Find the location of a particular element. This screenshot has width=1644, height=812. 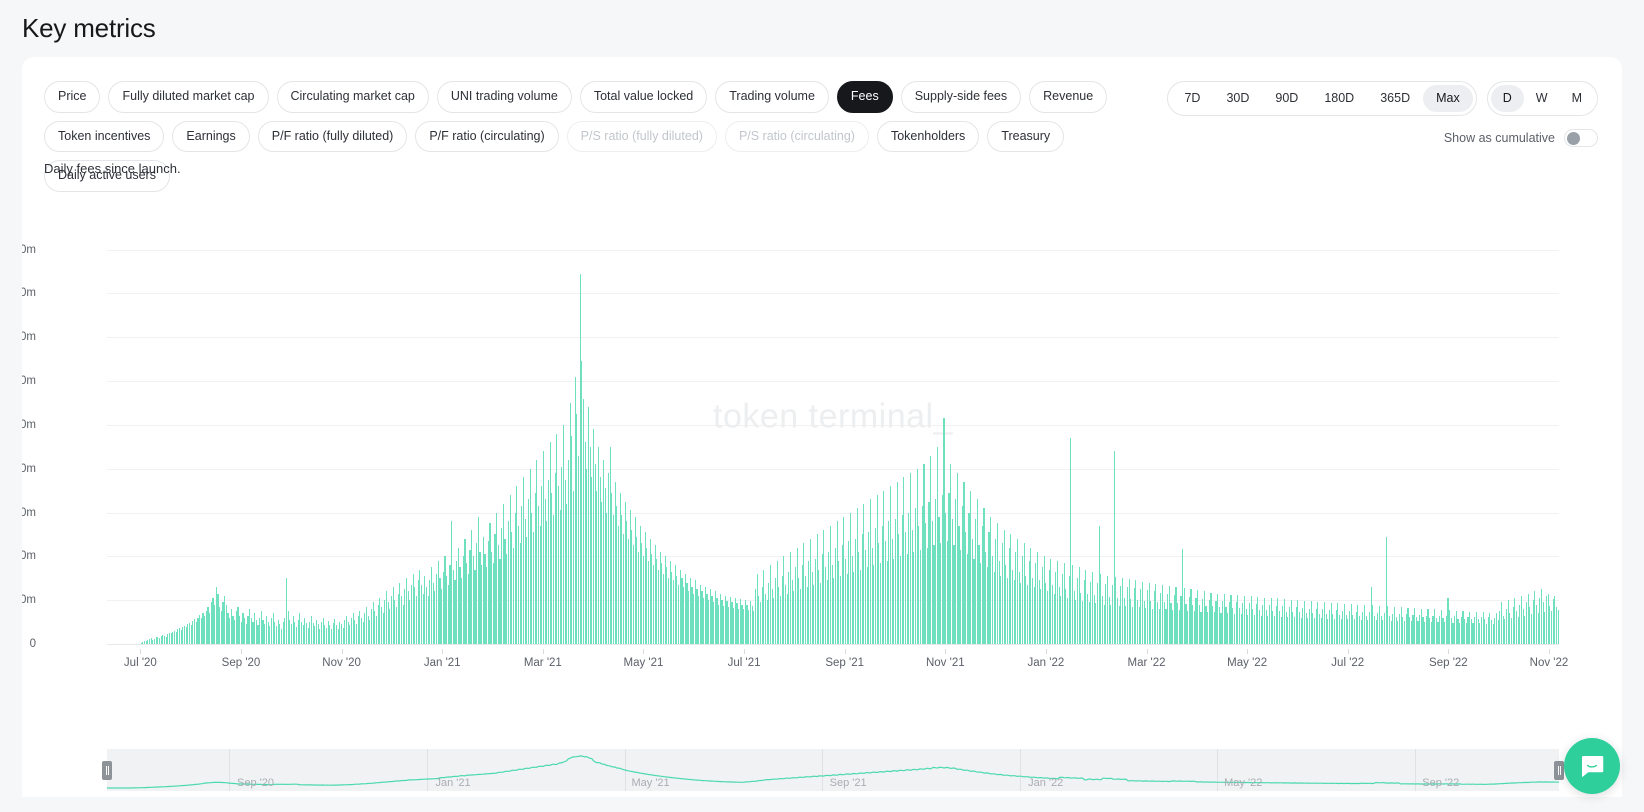

cumulative-toggle-row: Show as cumulative is located at coordinates (1521, 138).